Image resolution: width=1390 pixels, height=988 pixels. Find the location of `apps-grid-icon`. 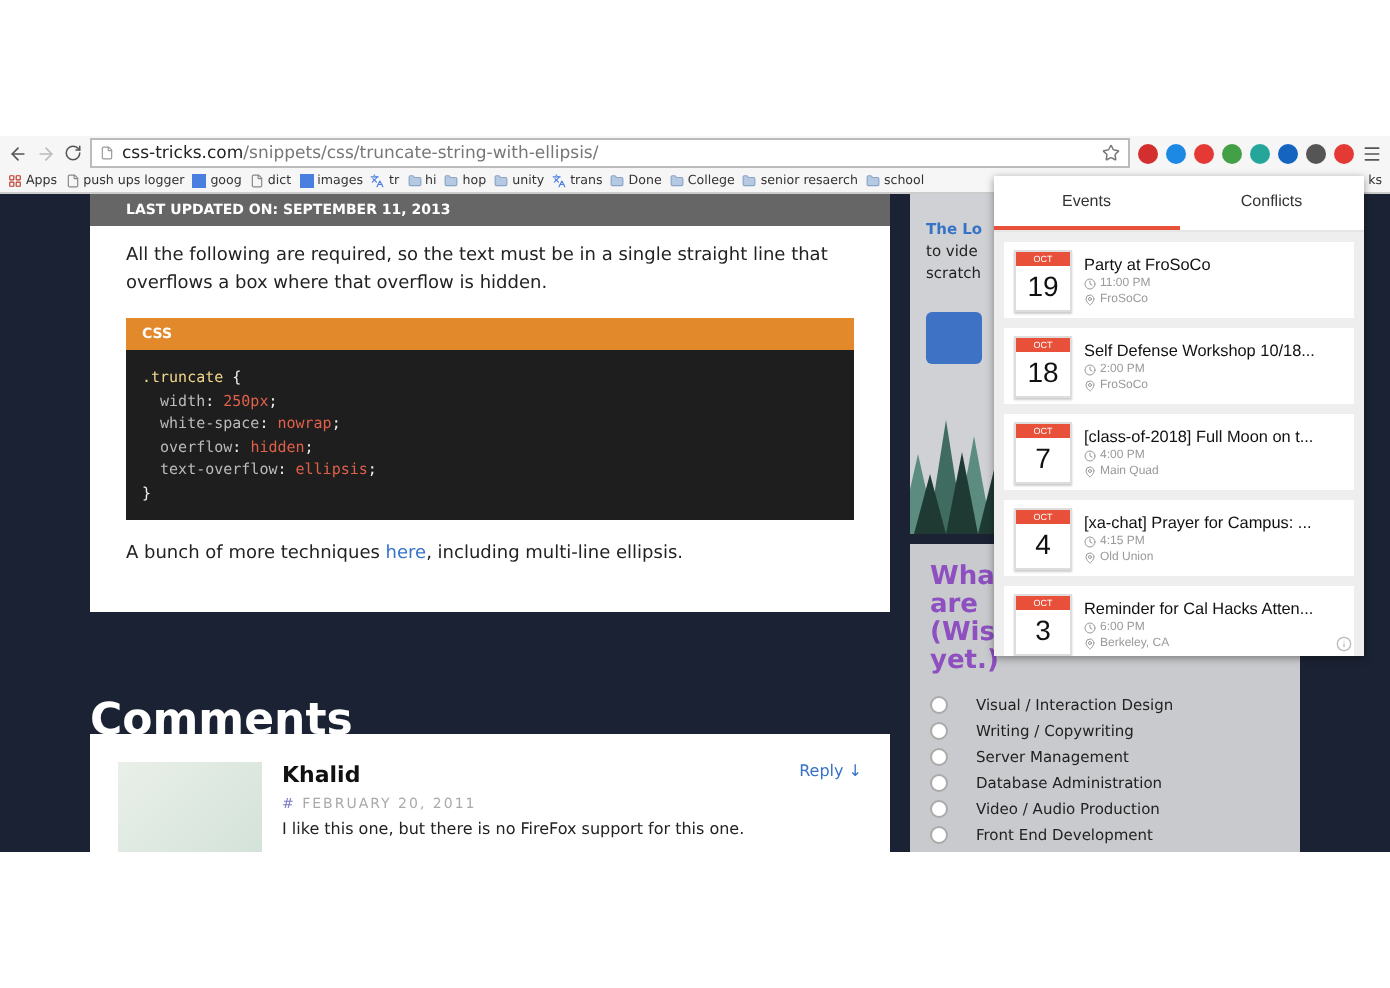

apps-grid-icon is located at coordinates (15, 181).